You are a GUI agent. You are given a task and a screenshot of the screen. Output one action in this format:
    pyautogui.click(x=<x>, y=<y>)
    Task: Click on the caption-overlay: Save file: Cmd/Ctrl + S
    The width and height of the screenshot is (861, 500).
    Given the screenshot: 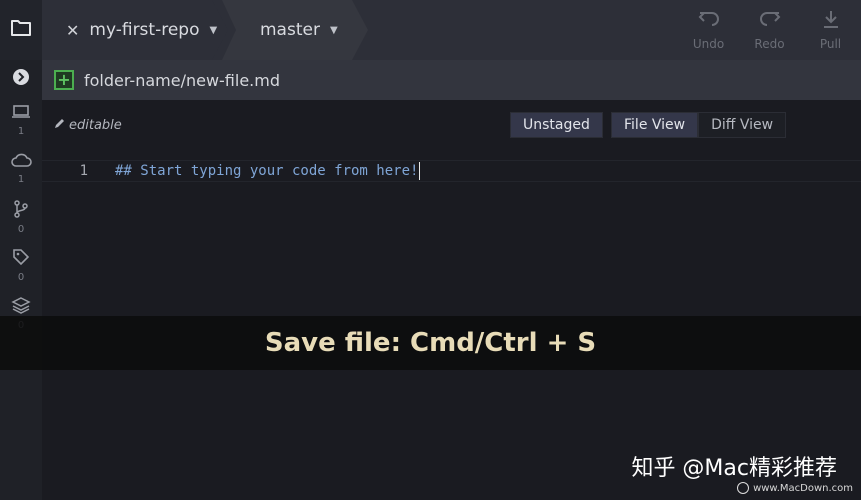 What is the action you would take?
    pyautogui.click(x=430, y=343)
    